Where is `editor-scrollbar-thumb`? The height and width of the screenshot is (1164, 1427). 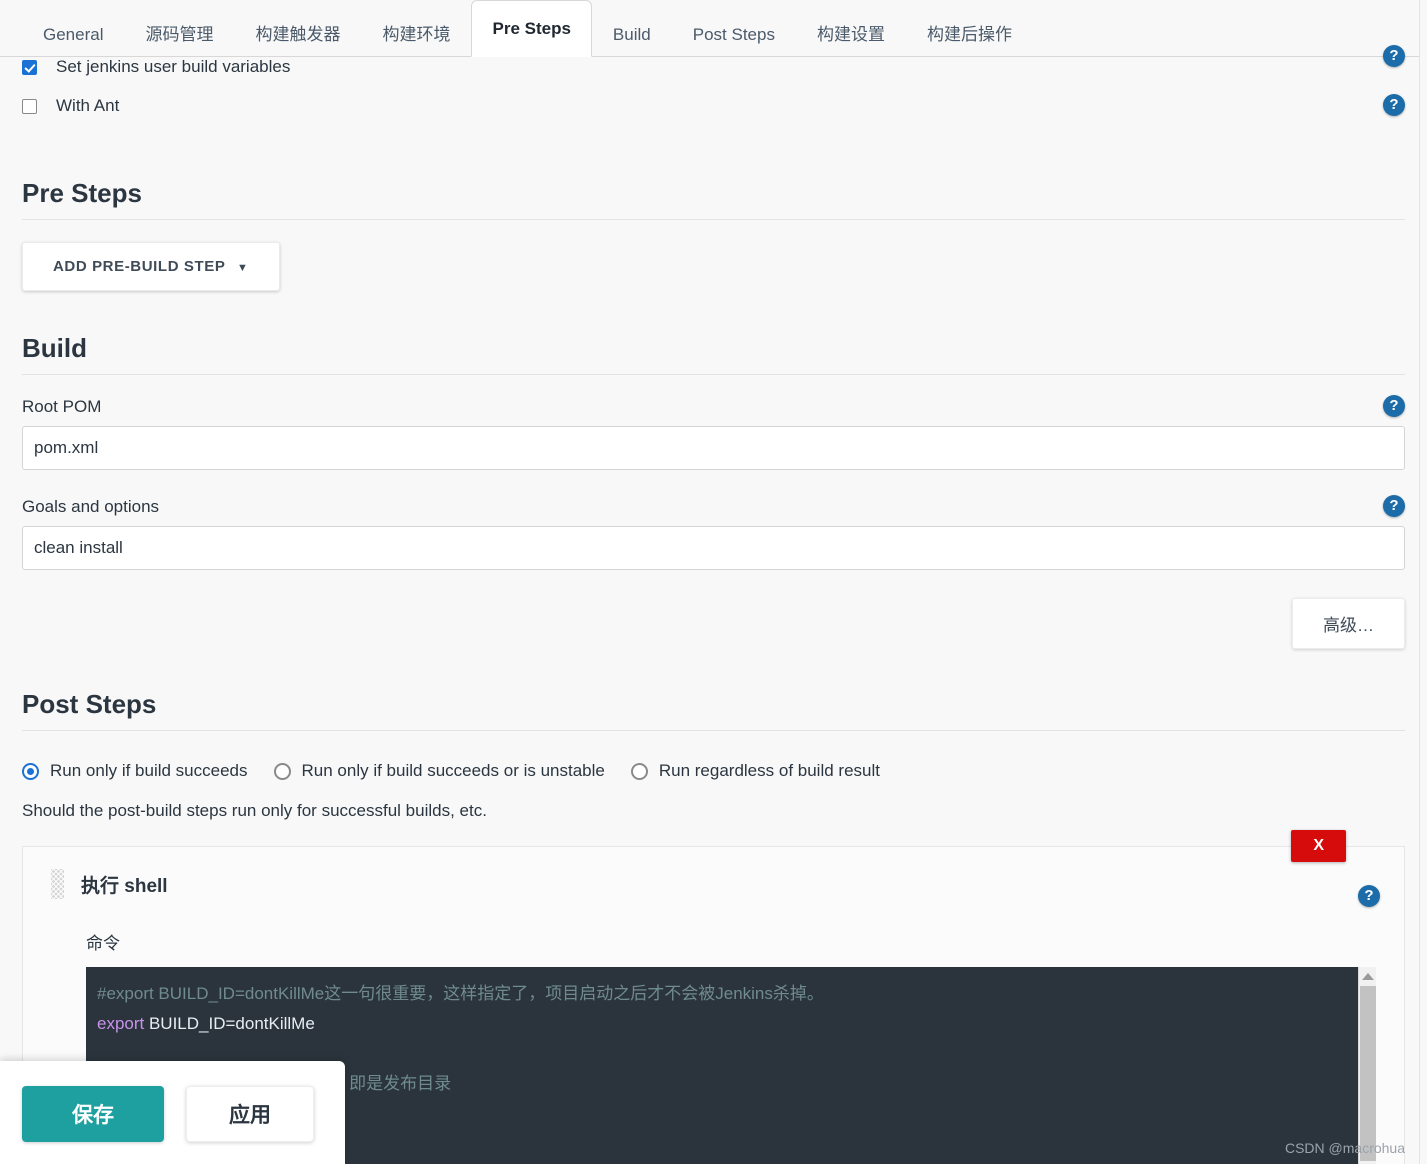 editor-scrollbar-thumb is located at coordinates (1368, 1073).